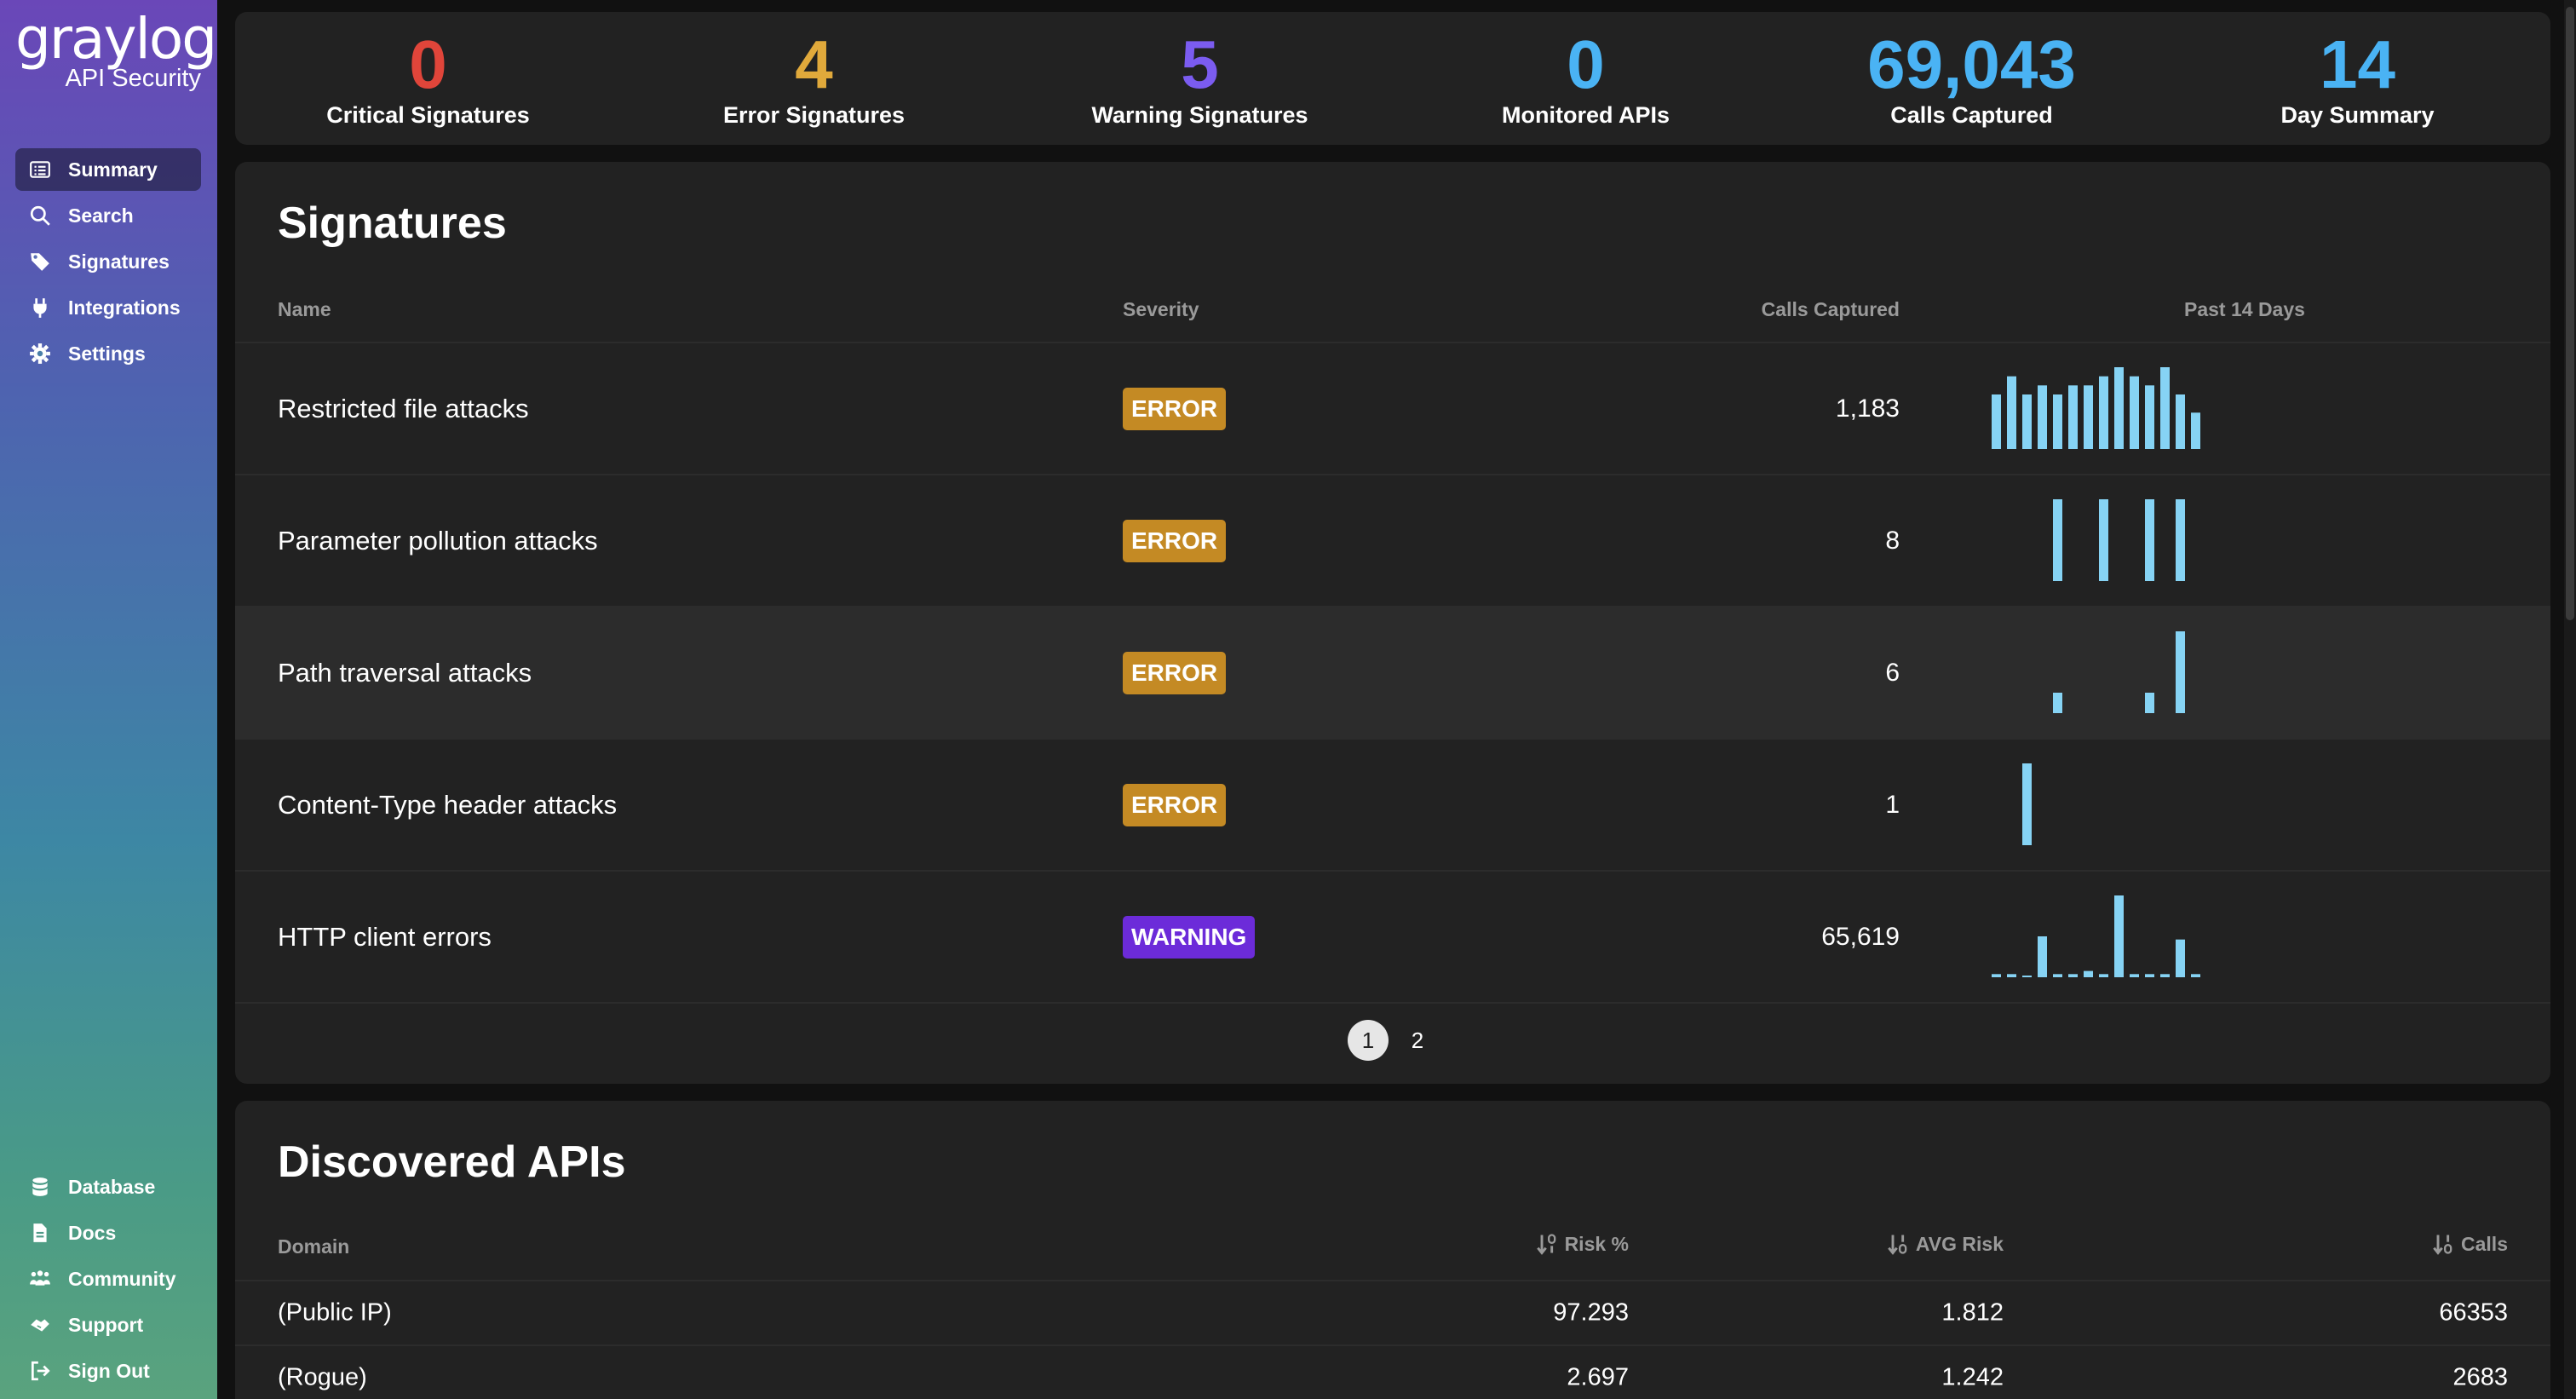 Image resolution: width=2576 pixels, height=1399 pixels. What do you see at coordinates (335, 1313) in the screenshot?
I see `domain-value: (Public IP)` at bounding box center [335, 1313].